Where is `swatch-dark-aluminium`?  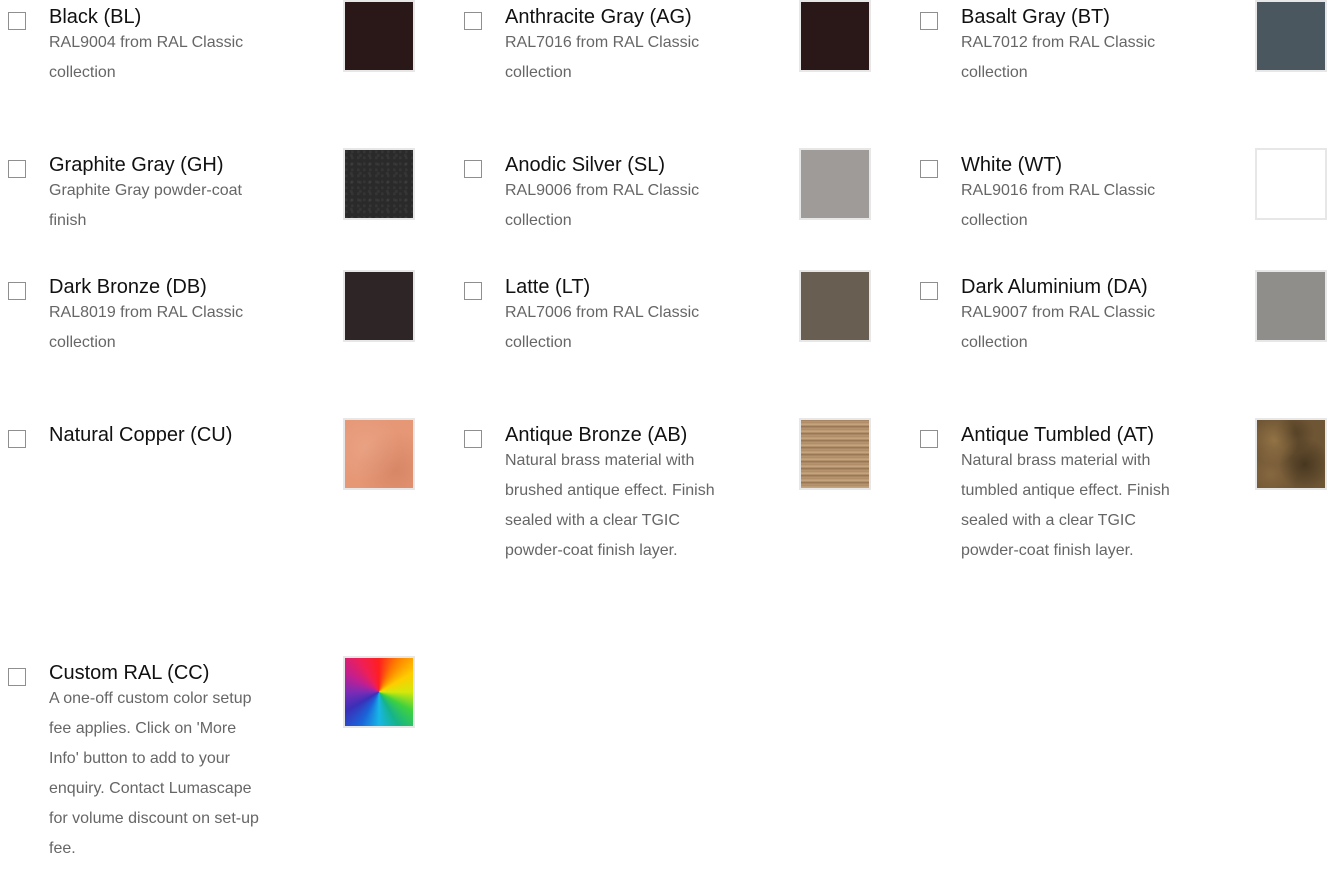 swatch-dark-aluminium is located at coordinates (1291, 306).